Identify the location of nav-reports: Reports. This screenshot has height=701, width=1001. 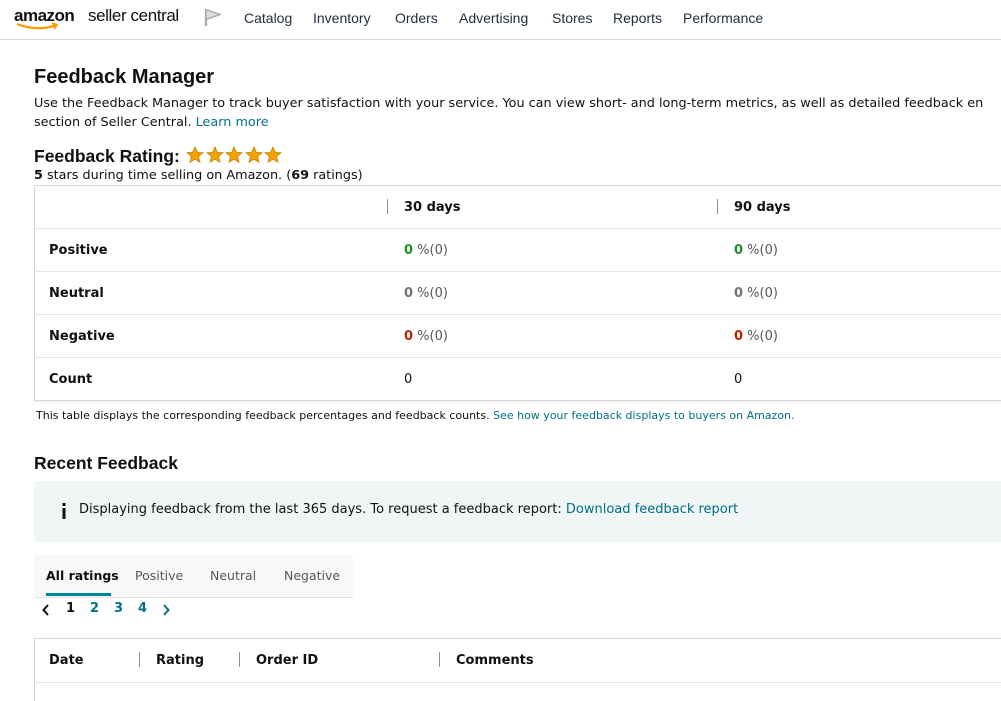
(637, 18).